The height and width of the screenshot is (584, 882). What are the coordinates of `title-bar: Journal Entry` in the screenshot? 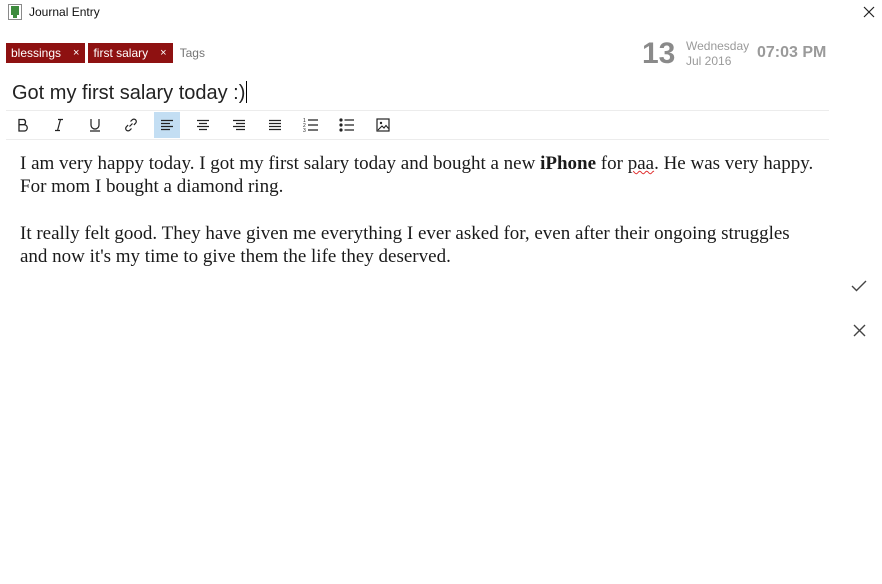 It's located at (441, 13).